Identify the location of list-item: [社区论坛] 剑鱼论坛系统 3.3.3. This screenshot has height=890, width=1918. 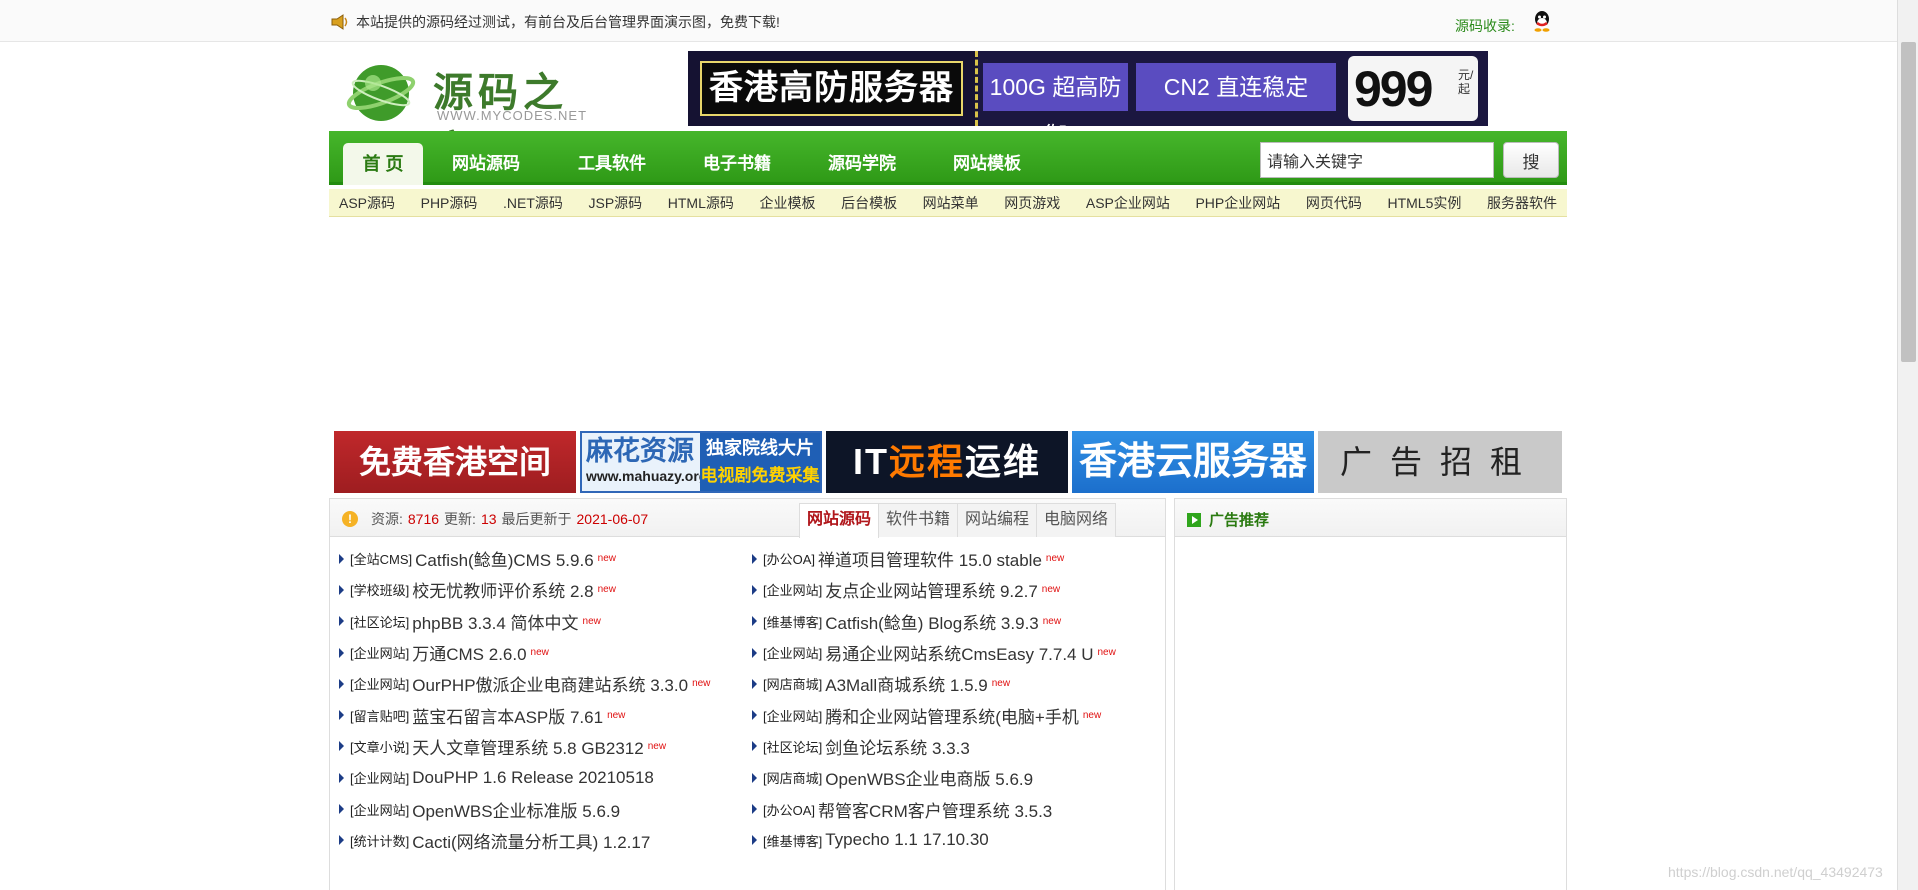
(957, 746).